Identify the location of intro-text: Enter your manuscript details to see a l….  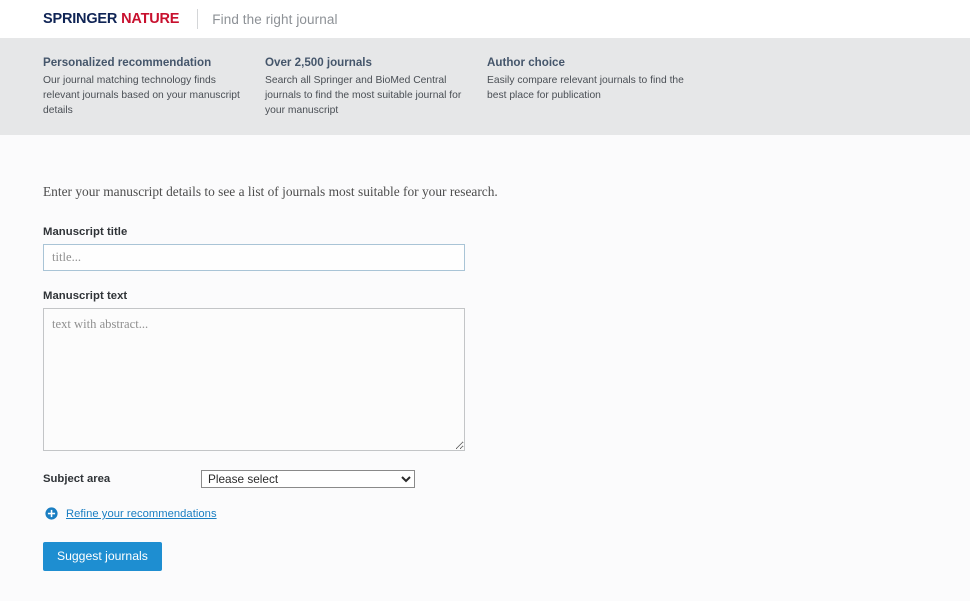
(270, 191).